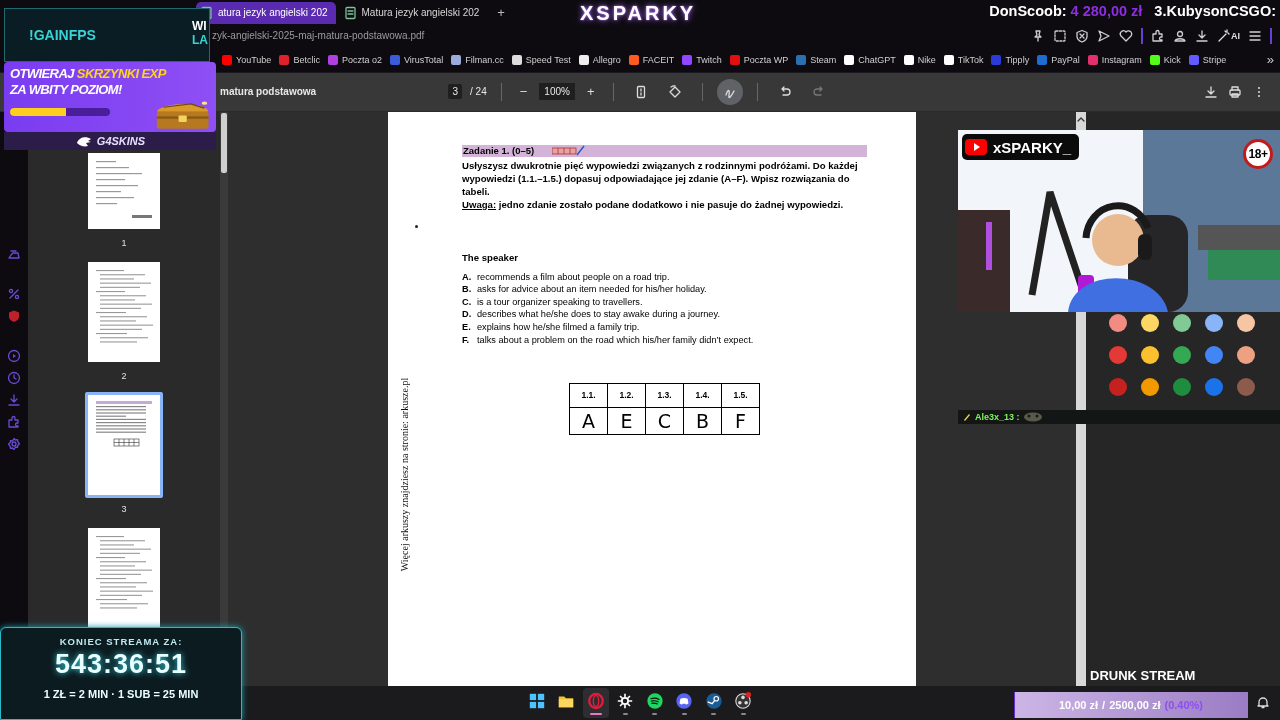 This screenshot has height=720, width=1280. What do you see at coordinates (121, 641) in the screenshot?
I see `timer-title: KONIEC STREAMA ZA:` at bounding box center [121, 641].